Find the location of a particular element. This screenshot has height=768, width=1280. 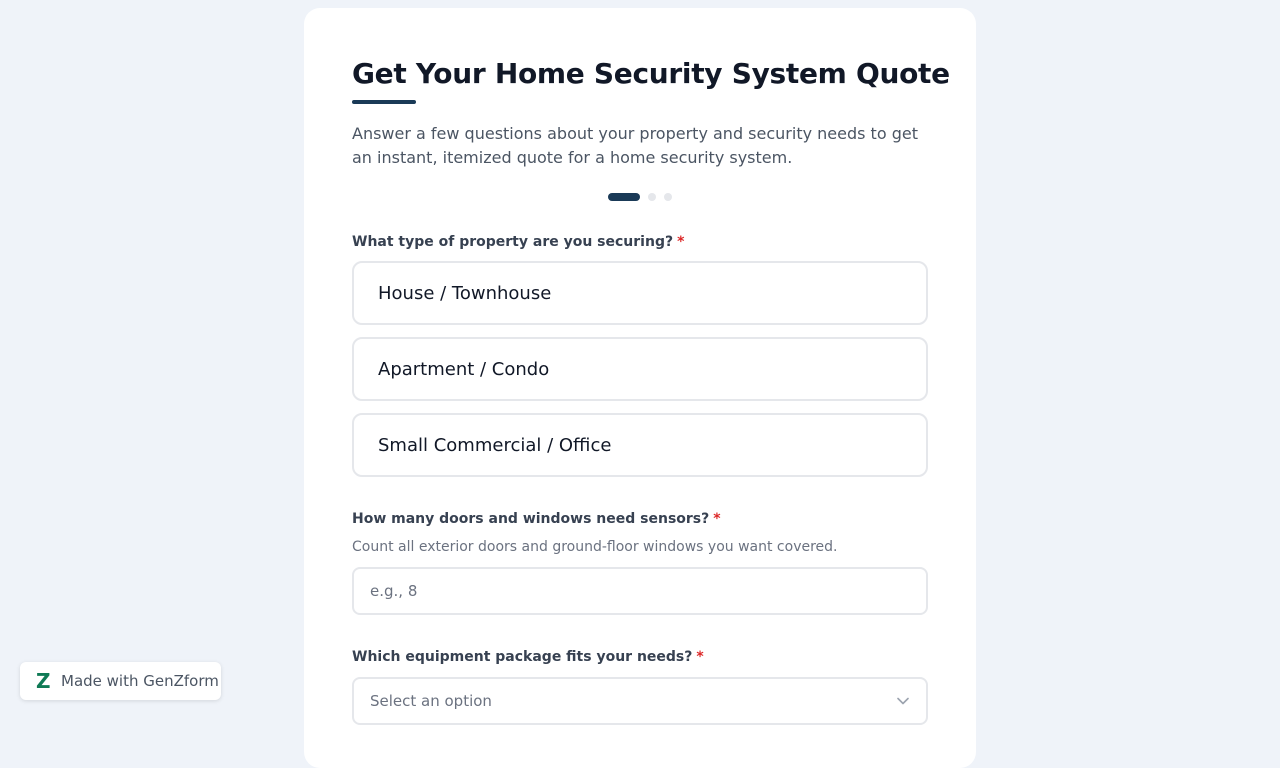

title-underline is located at coordinates (384, 102).